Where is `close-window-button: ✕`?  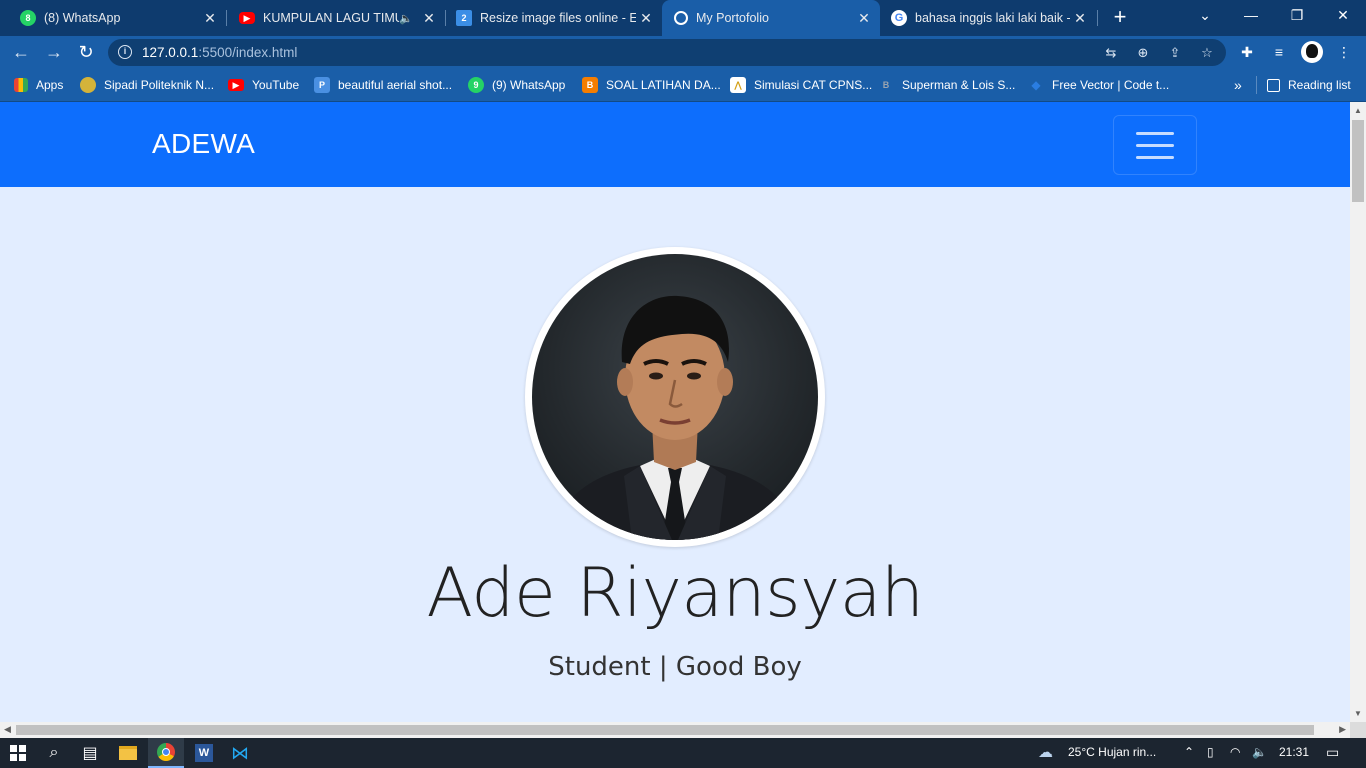
close-window-button: ✕ is located at coordinates (1343, 15).